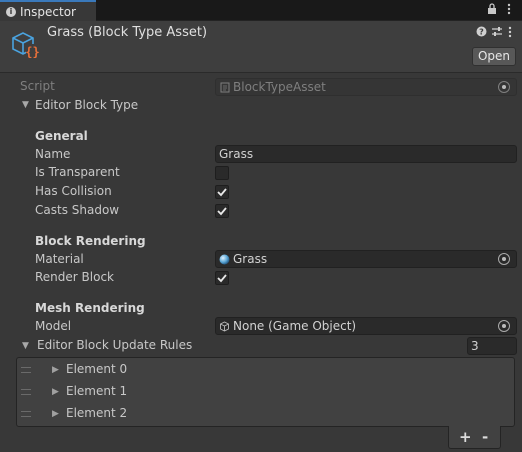 The height and width of the screenshot is (452, 522). I want to click on info-icon: i, so click(11, 11).